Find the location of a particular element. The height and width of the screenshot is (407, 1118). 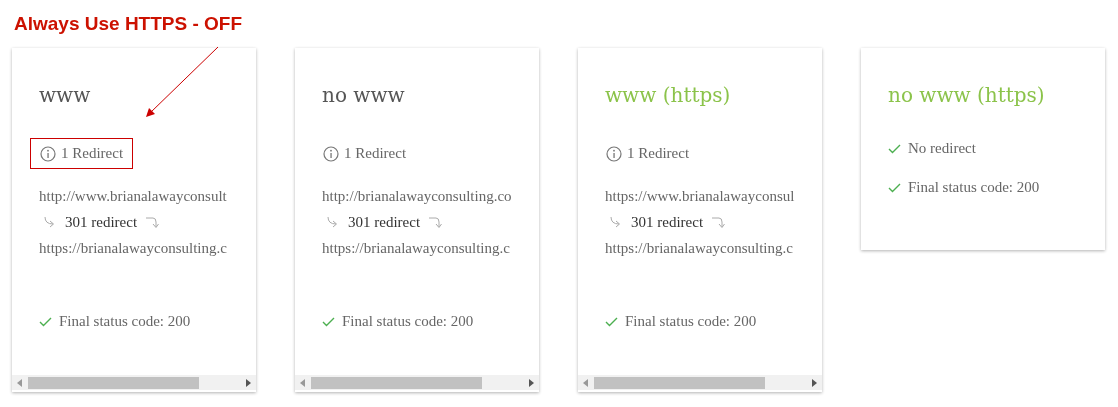

card-title: www (https) is located at coordinates (668, 95).